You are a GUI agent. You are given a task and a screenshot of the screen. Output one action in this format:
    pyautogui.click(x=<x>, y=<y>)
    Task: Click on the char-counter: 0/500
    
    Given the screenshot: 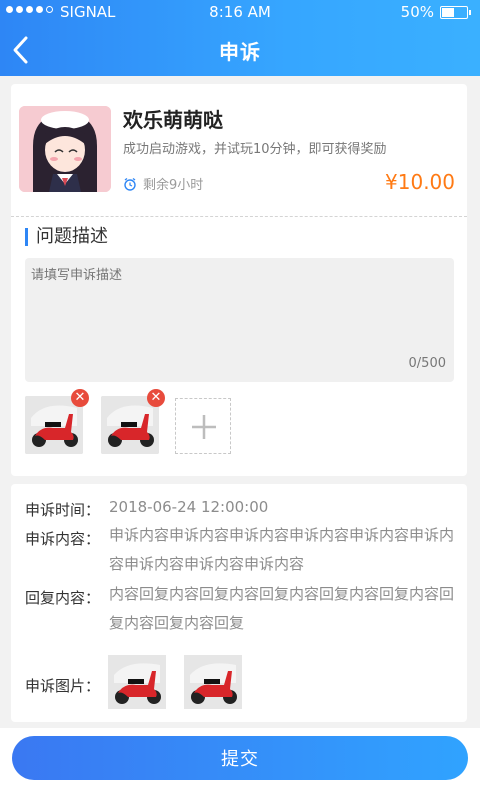 What is the action you would take?
    pyautogui.click(x=427, y=363)
    